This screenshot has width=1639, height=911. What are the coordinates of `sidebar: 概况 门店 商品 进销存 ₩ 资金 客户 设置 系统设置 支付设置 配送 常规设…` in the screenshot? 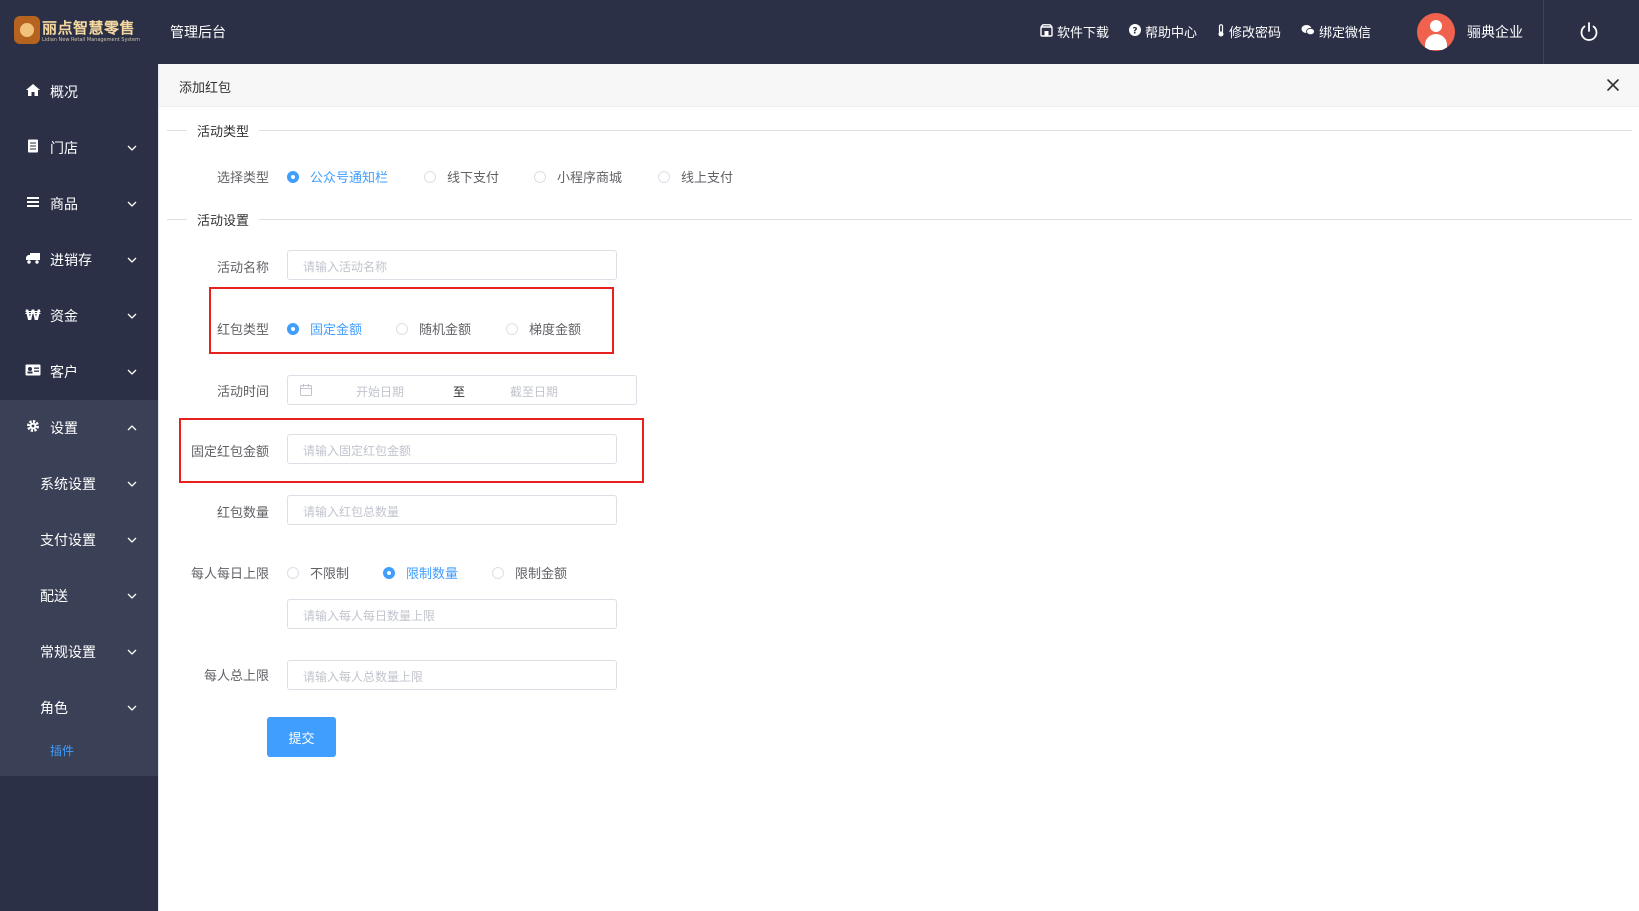 It's located at (79, 487).